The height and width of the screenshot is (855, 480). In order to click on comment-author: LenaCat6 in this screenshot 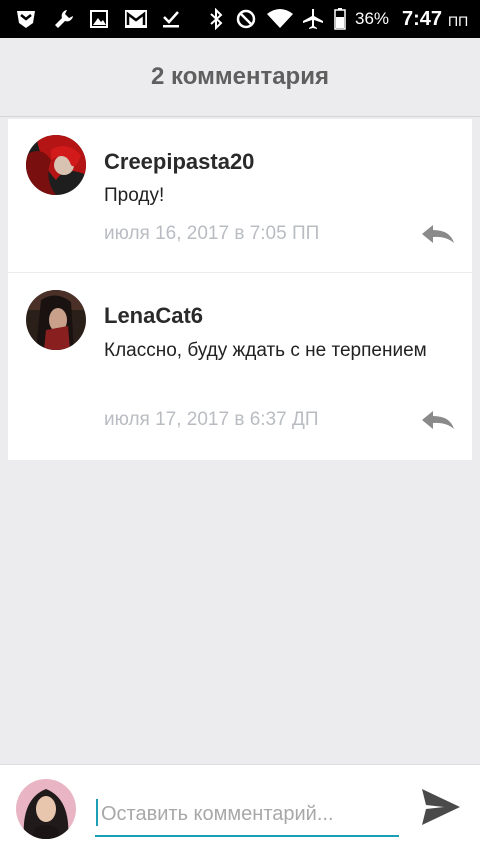, I will do `click(153, 316)`.